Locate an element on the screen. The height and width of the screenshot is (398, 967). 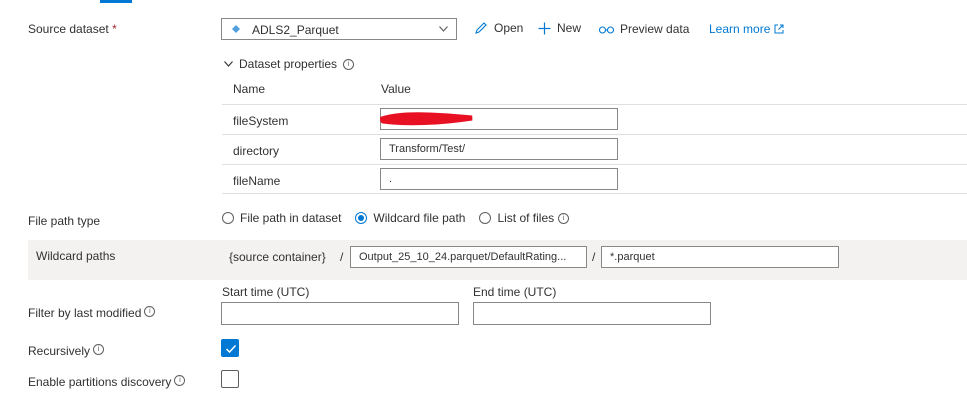
row-name-directory: directory is located at coordinates (256, 151).